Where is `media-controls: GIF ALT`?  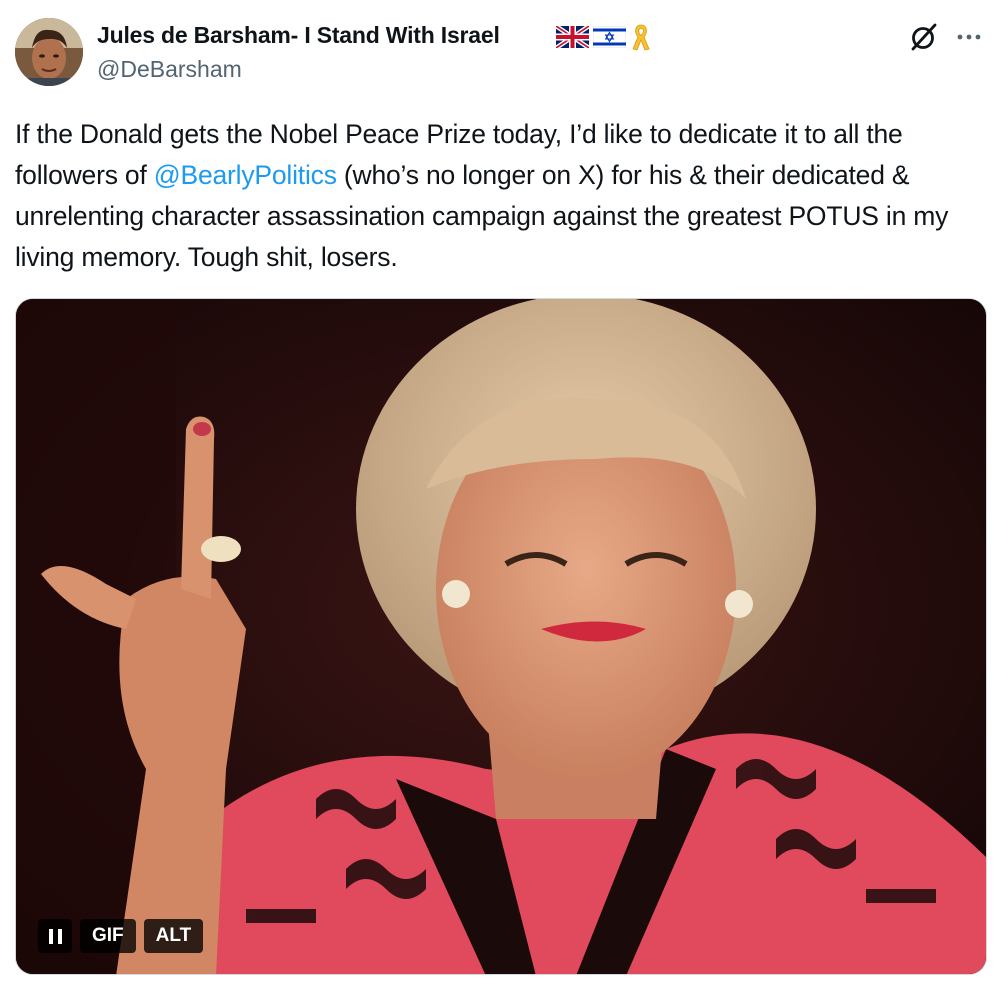 media-controls: GIF ALT is located at coordinates (121, 936).